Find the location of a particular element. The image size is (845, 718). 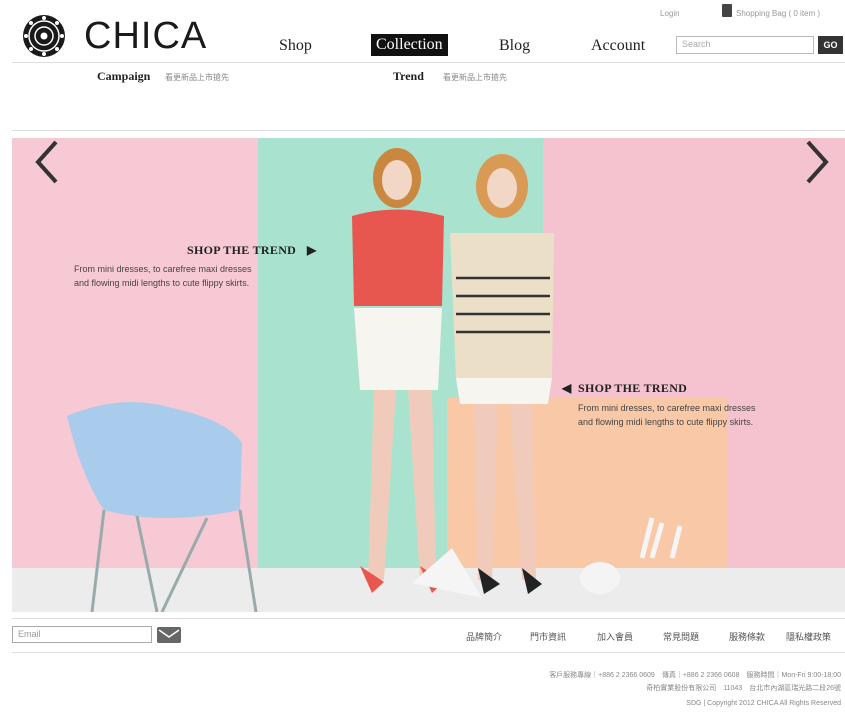

header-divider is located at coordinates (428, 62).